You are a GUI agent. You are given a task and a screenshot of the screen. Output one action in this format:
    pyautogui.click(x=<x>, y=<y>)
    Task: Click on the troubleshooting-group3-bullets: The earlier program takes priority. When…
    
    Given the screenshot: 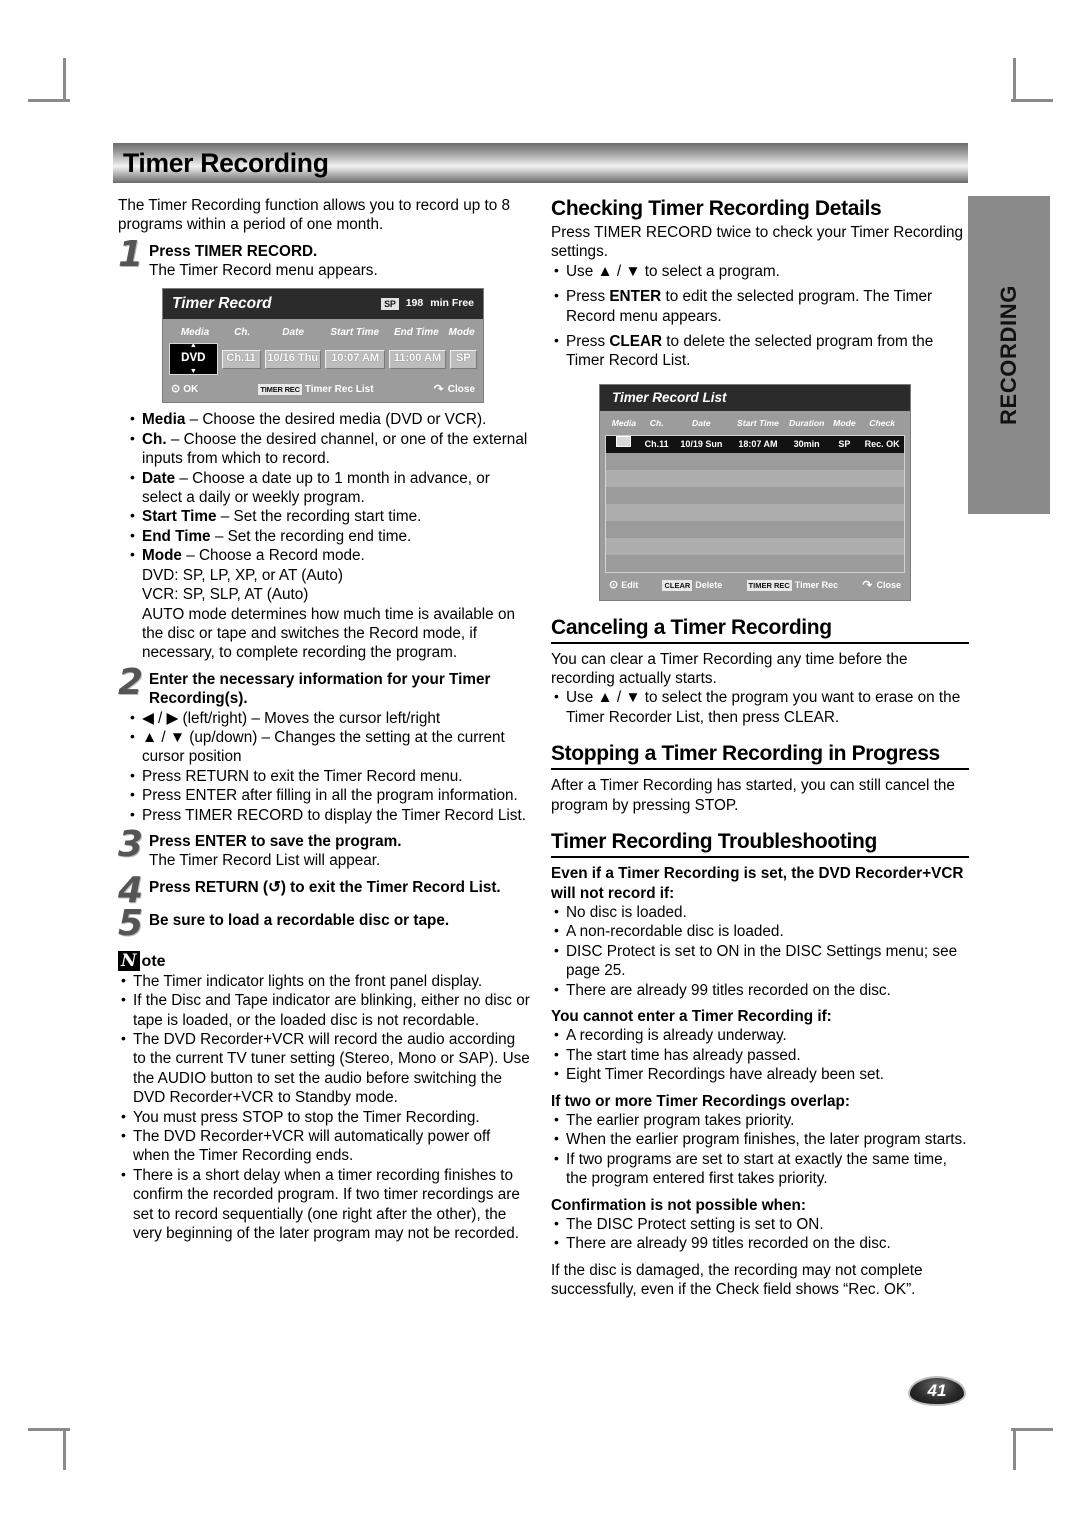 What is the action you would take?
    pyautogui.click(x=760, y=1149)
    